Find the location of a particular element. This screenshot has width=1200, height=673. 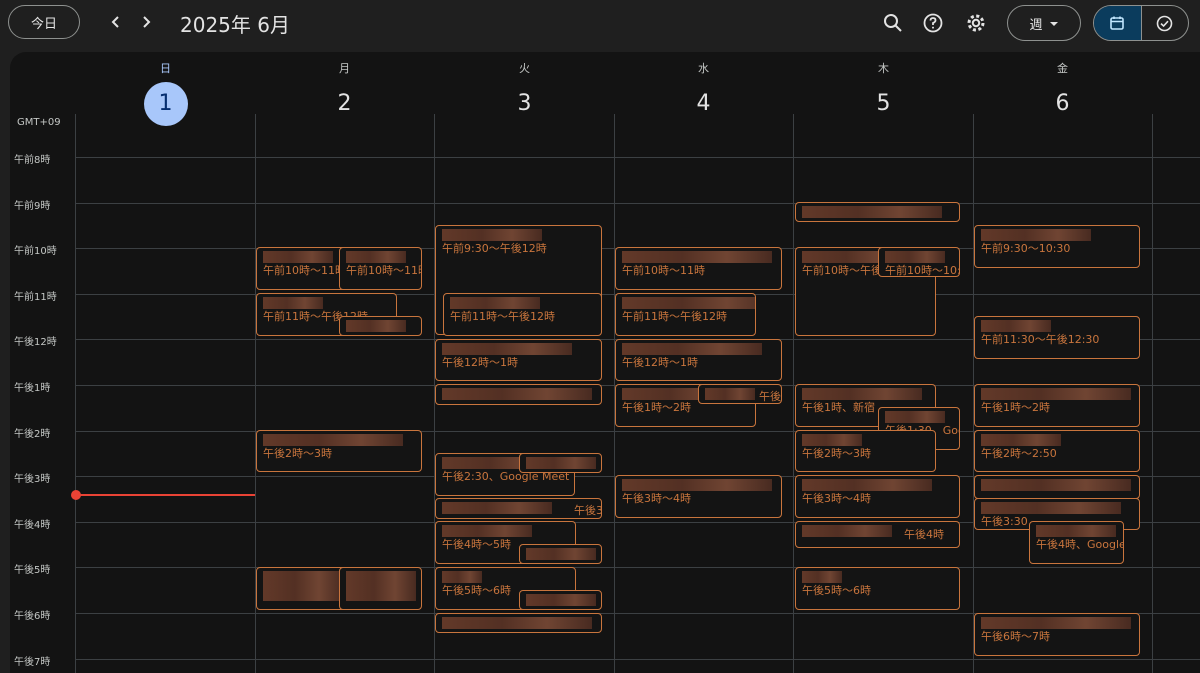

calendar-event: 午前11:30～午後12:30 is located at coordinates (1057, 337).